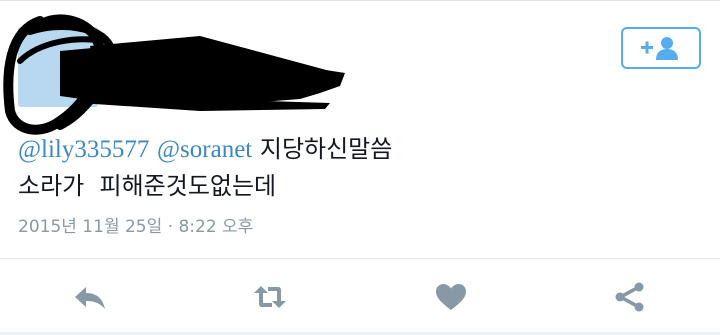 The width and height of the screenshot is (720, 335). I want to click on reply-icon, so click(90, 298).